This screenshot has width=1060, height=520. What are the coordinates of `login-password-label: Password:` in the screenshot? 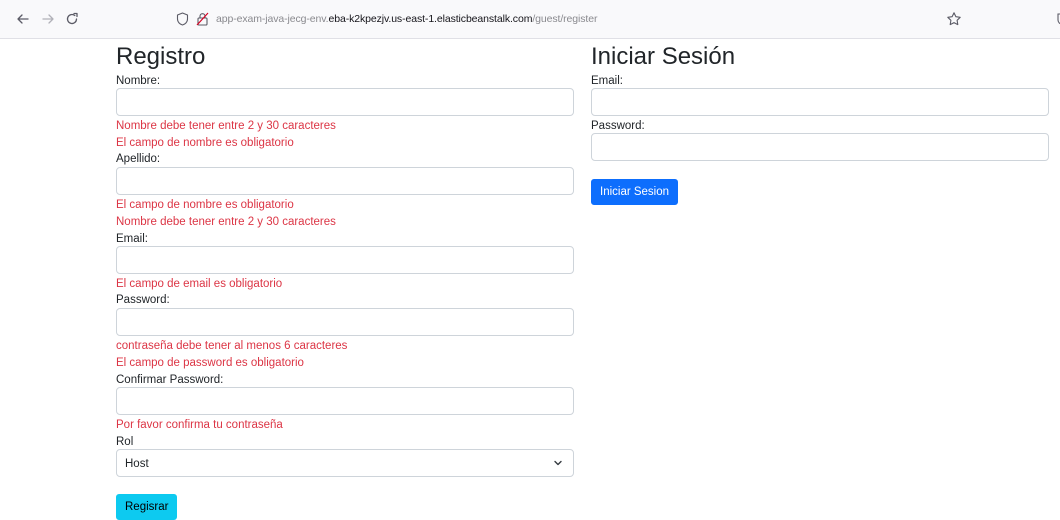 It's located at (618, 126).